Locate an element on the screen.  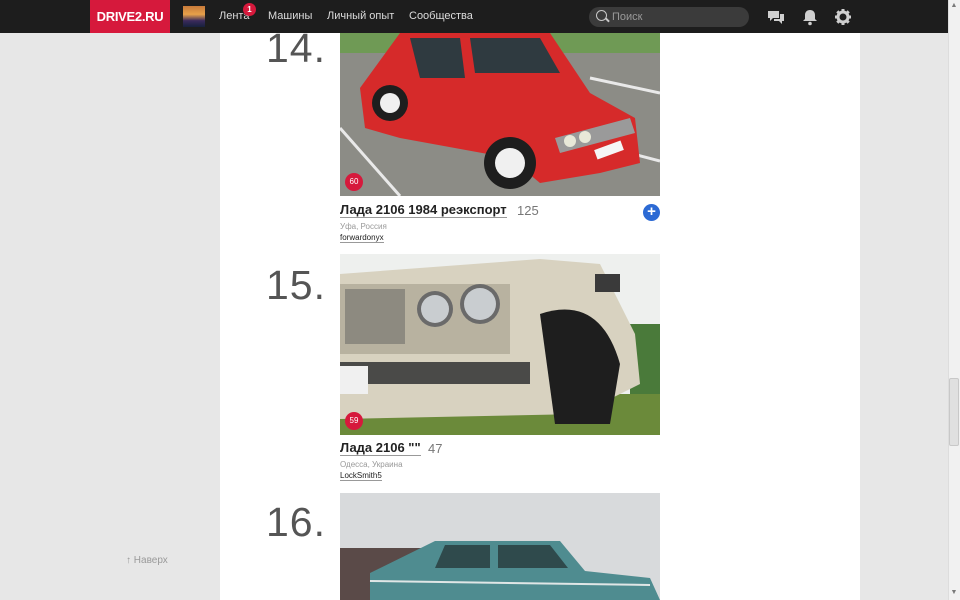
car-title: Лада 2106 "" is located at coordinates (380, 448).